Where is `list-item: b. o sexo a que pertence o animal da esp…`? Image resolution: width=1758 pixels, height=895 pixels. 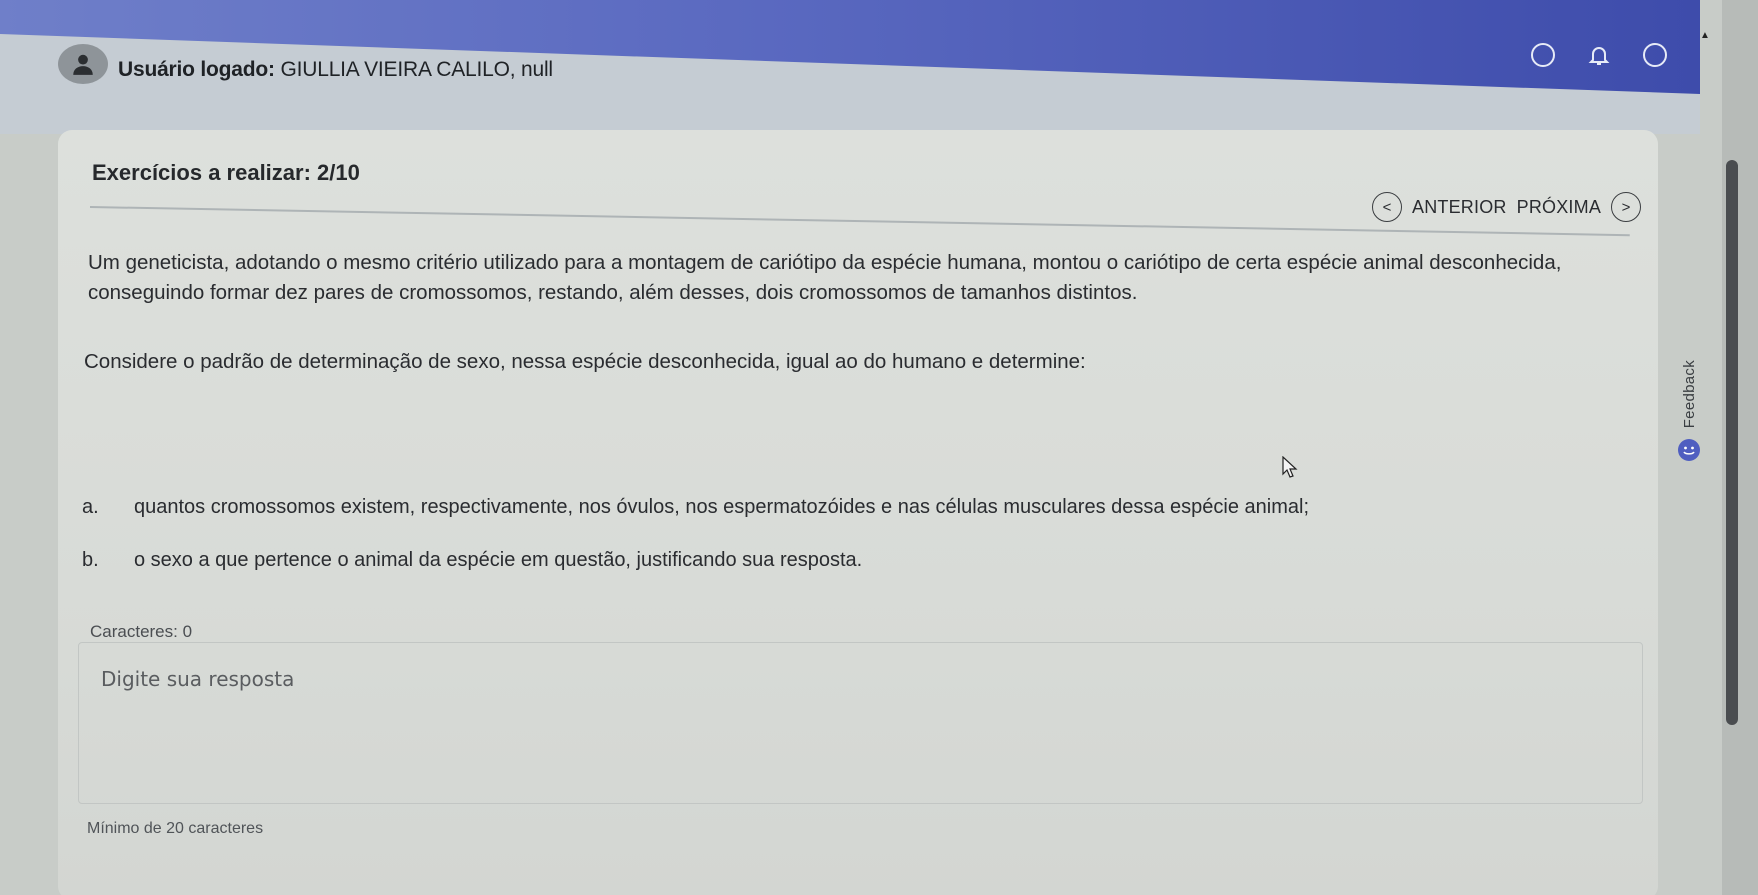 list-item: b. o sexo a que pertence o animal da esp… is located at coordinates (695, 560).